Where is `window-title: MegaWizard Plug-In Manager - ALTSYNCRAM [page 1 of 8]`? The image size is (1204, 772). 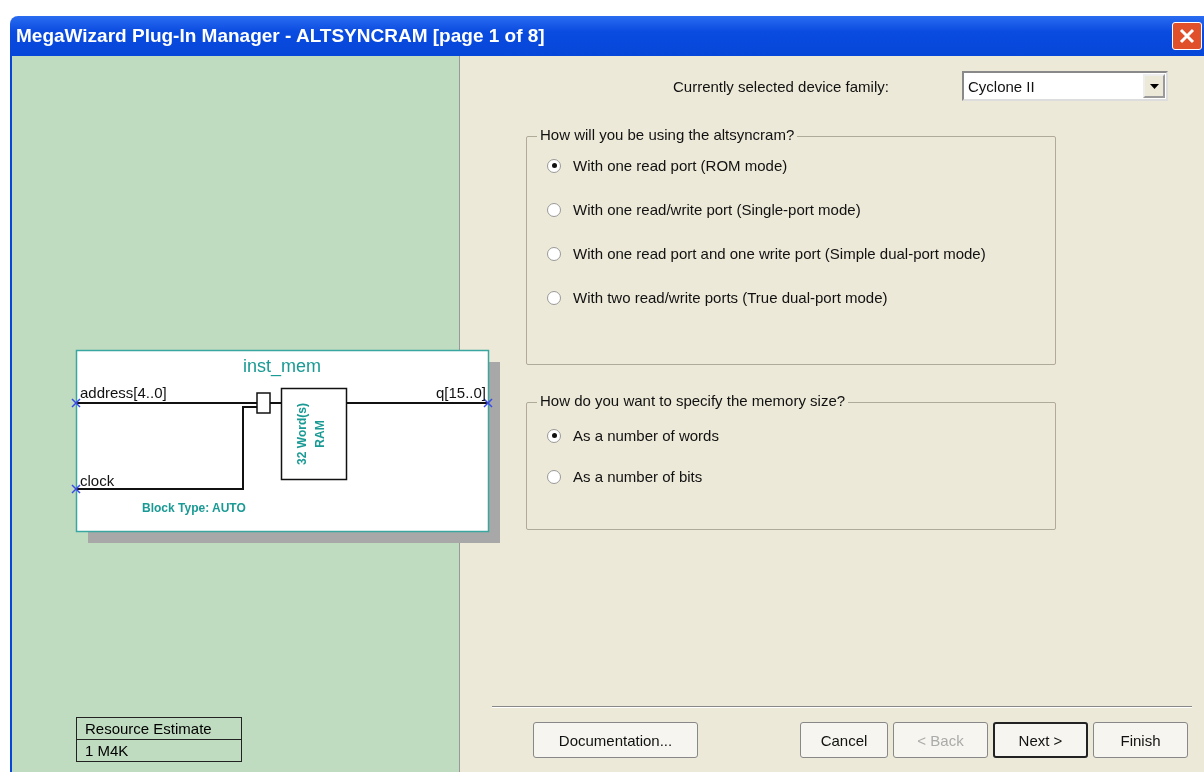
window-title: MegaWizard Plug-In Manager - ALTSYNCRAM [page 1 of 8] is located at coordinates (281, 36).